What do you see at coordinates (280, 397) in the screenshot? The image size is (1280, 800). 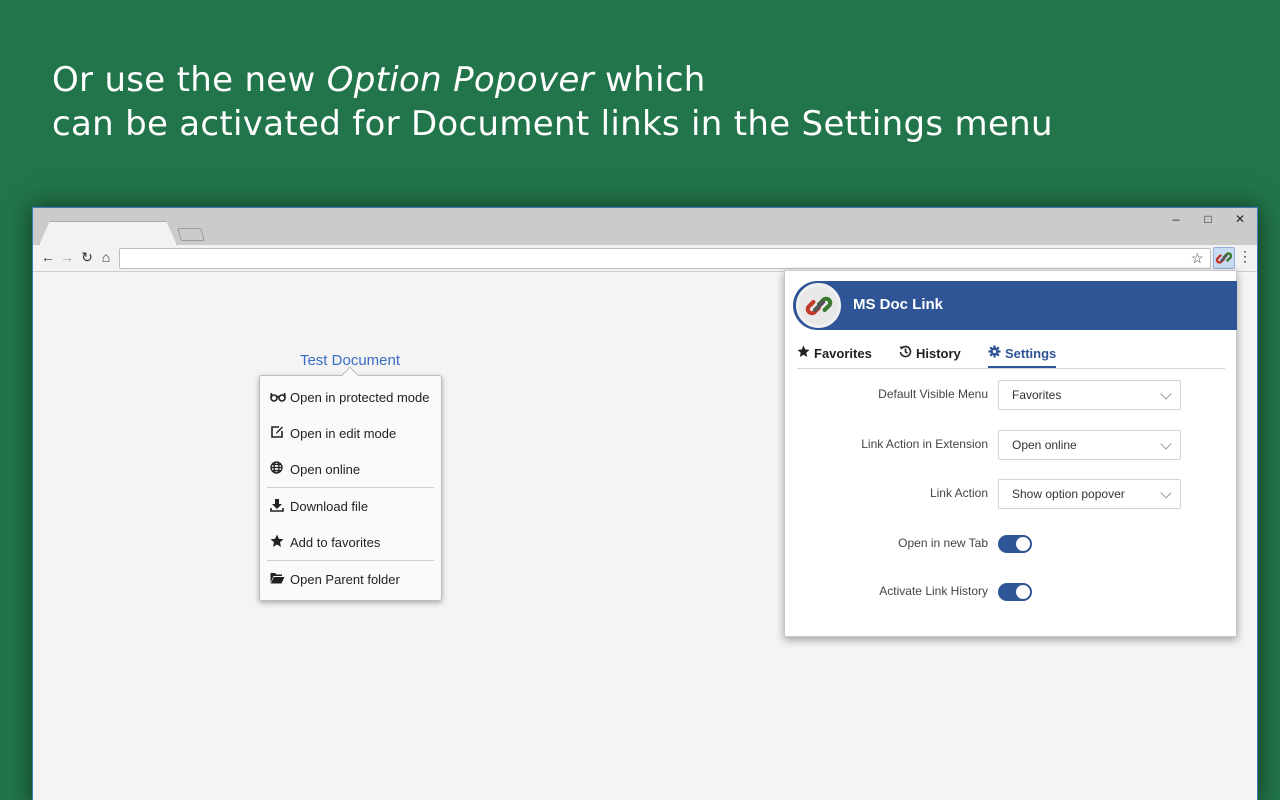 I see `glasses-icon` at bounding box center [280, 397].